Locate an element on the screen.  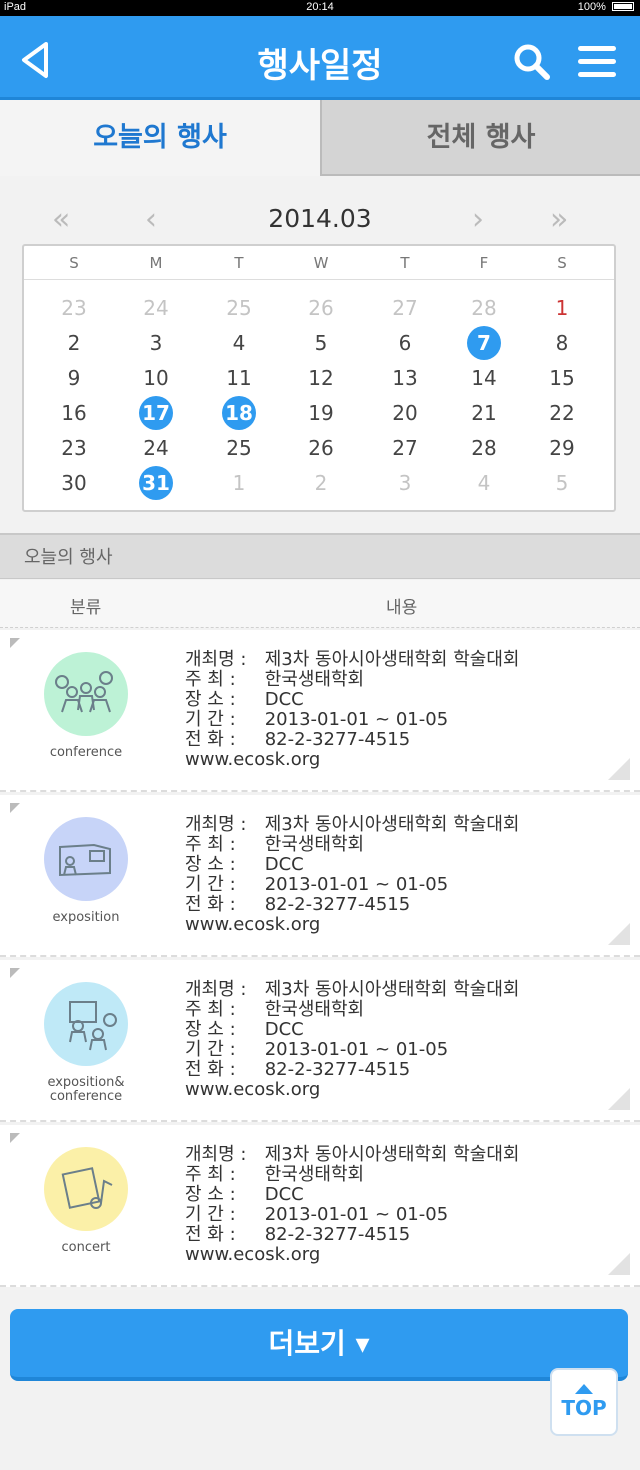
weekday-6: S is located at coordinates (562, 263).